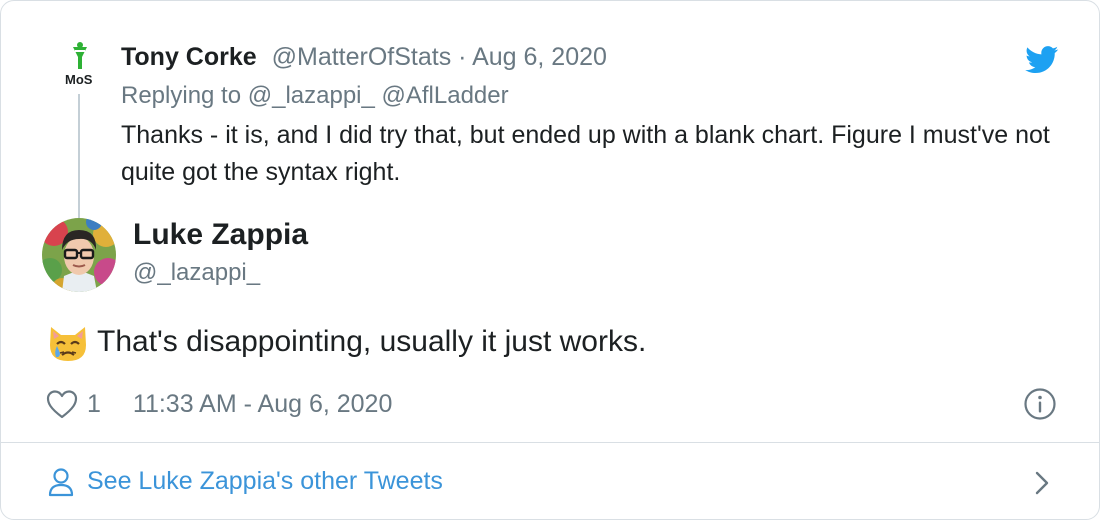 The height and width of the screenshot is (520, 1100). Describe the element at coordinates (68, 344) in the screenshot. I see `crying-cat-face-icon` at that location.